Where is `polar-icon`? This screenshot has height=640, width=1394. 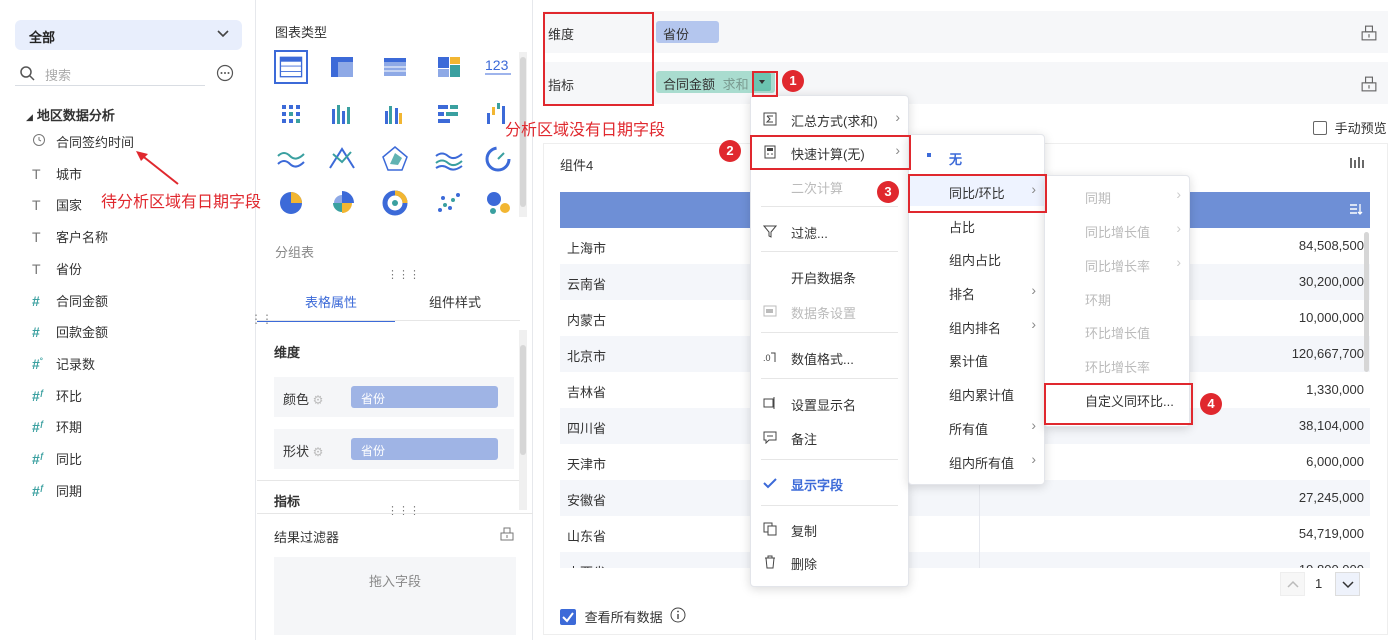
polar-icon is located at coordinates (395, 159).